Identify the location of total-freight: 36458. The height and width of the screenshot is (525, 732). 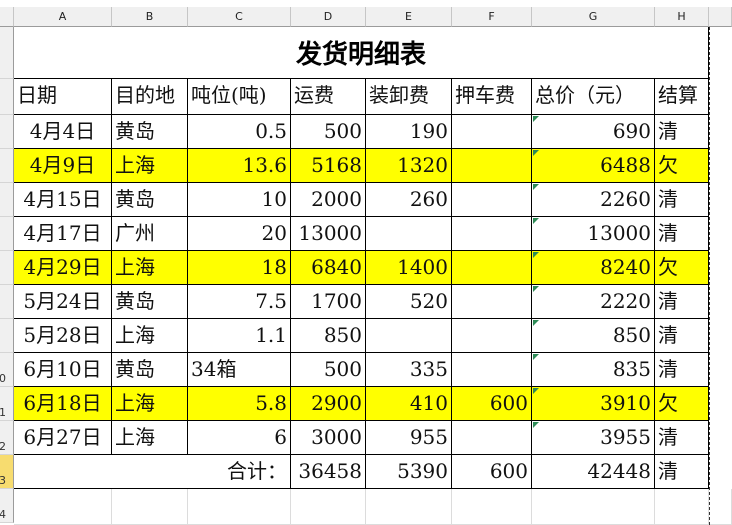
(328, 472).